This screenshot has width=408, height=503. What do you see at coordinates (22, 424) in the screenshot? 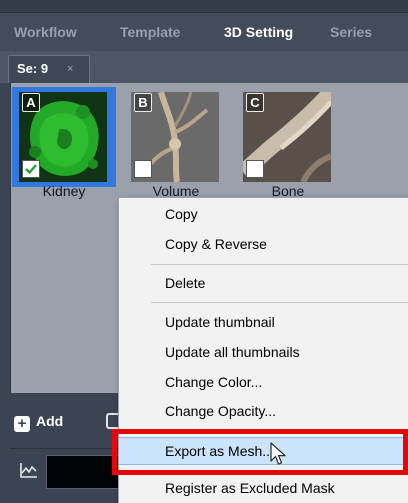
I see `plus-icon: +` at bounding box center [22, 424].